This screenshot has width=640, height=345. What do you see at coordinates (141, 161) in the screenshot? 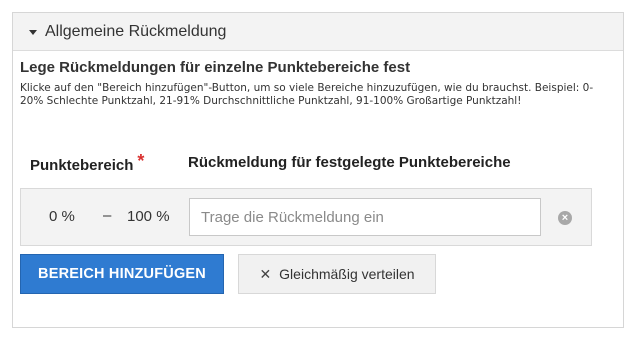
I see `required-asterisk: *` at bounding box center [141, 161].